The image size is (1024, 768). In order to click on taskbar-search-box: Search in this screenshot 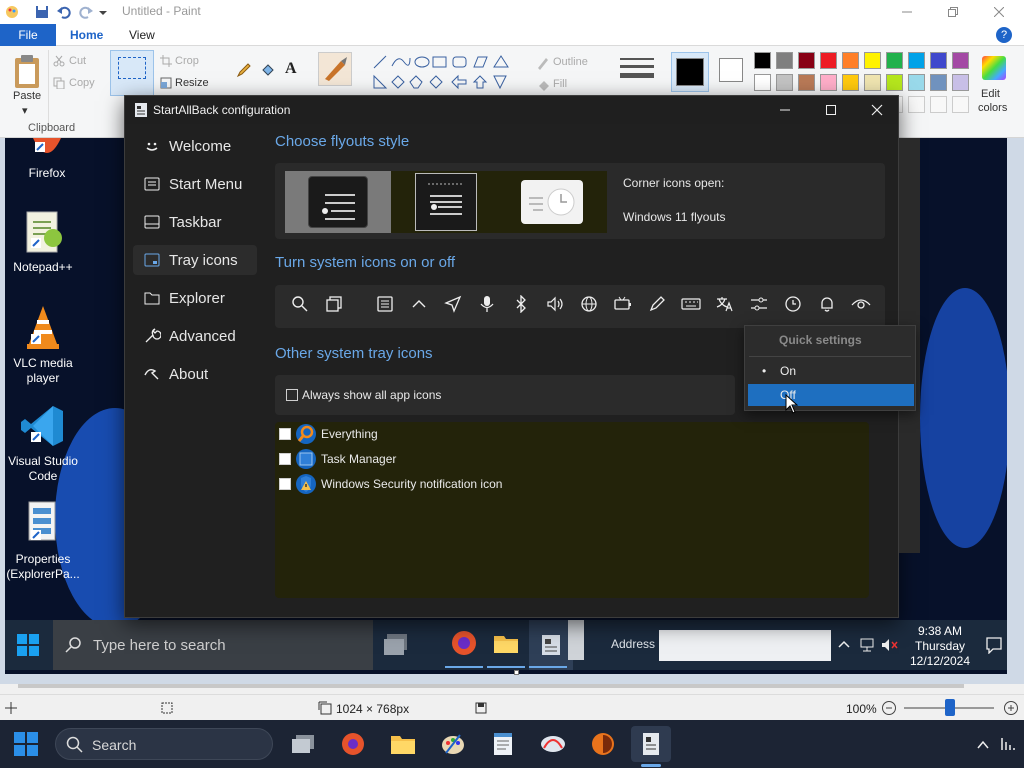, I will do `click(164, 744)`.